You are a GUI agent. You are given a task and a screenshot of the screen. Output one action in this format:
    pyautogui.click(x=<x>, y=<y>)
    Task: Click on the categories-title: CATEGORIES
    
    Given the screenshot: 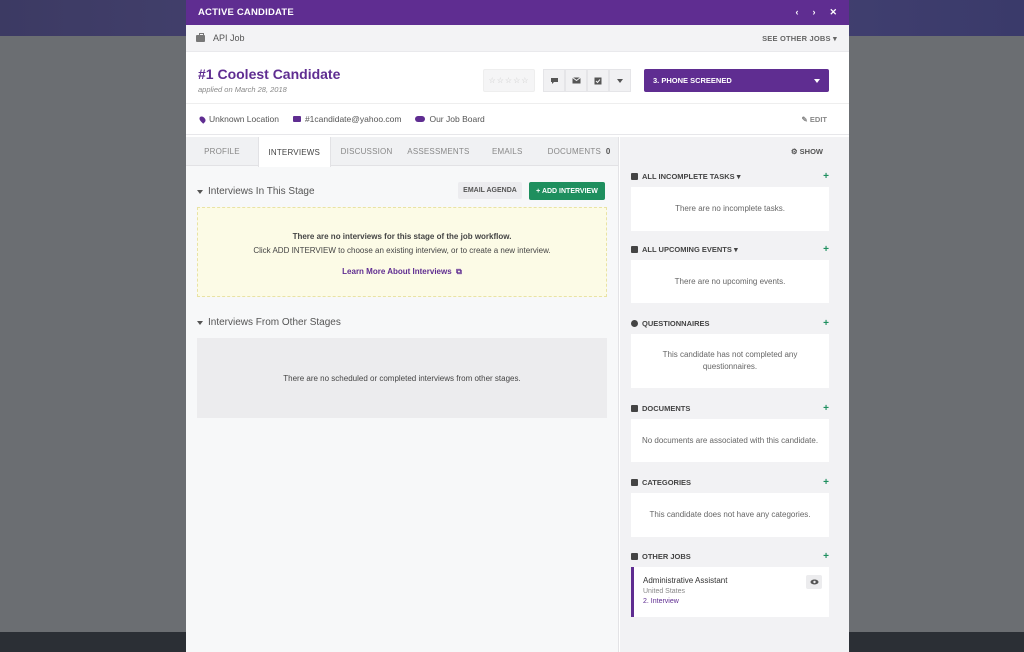 What is the action you would take?
    pyautogui.click(x=667, y=482)
    